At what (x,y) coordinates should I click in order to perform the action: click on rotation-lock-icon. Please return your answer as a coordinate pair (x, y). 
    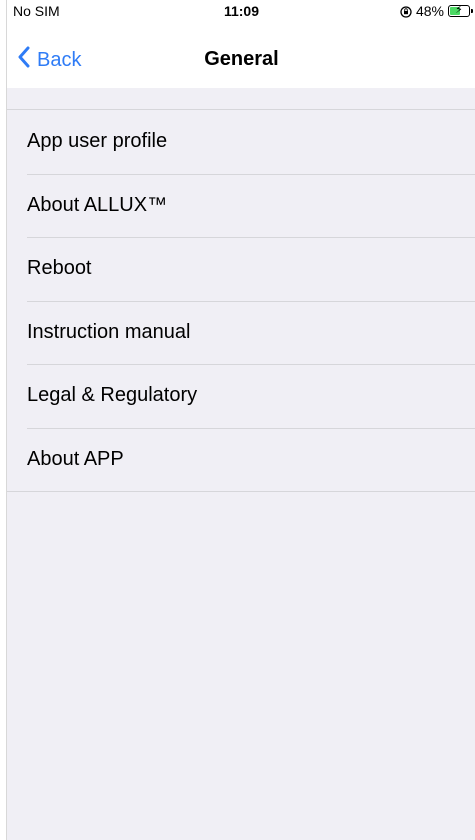
    Looking at the image, I should click on (406, 11).